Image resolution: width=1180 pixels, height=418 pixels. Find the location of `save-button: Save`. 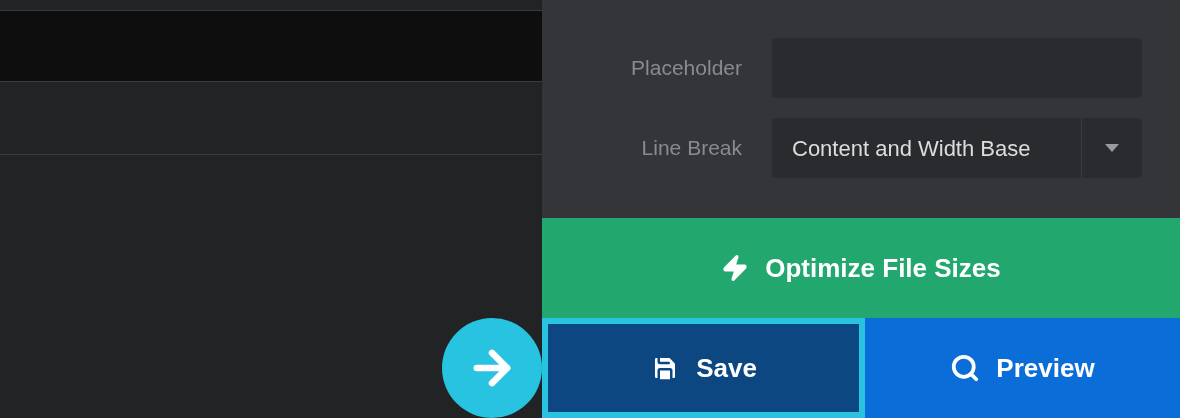

save-button: Save is located at coordinates (703, 368).